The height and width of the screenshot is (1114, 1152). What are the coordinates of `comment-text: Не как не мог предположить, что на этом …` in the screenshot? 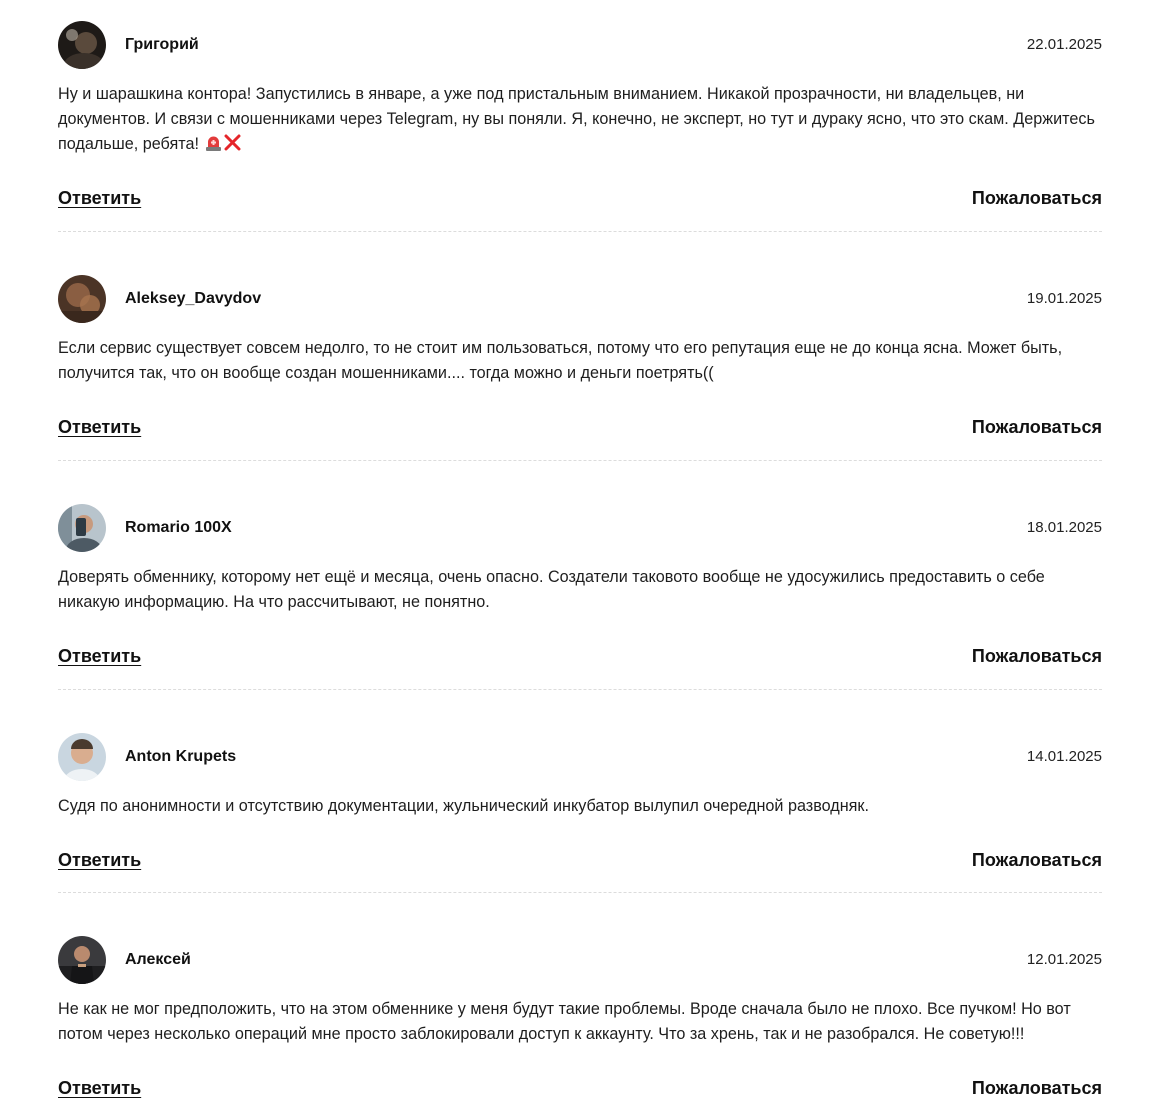 It's located at (580, 1022).